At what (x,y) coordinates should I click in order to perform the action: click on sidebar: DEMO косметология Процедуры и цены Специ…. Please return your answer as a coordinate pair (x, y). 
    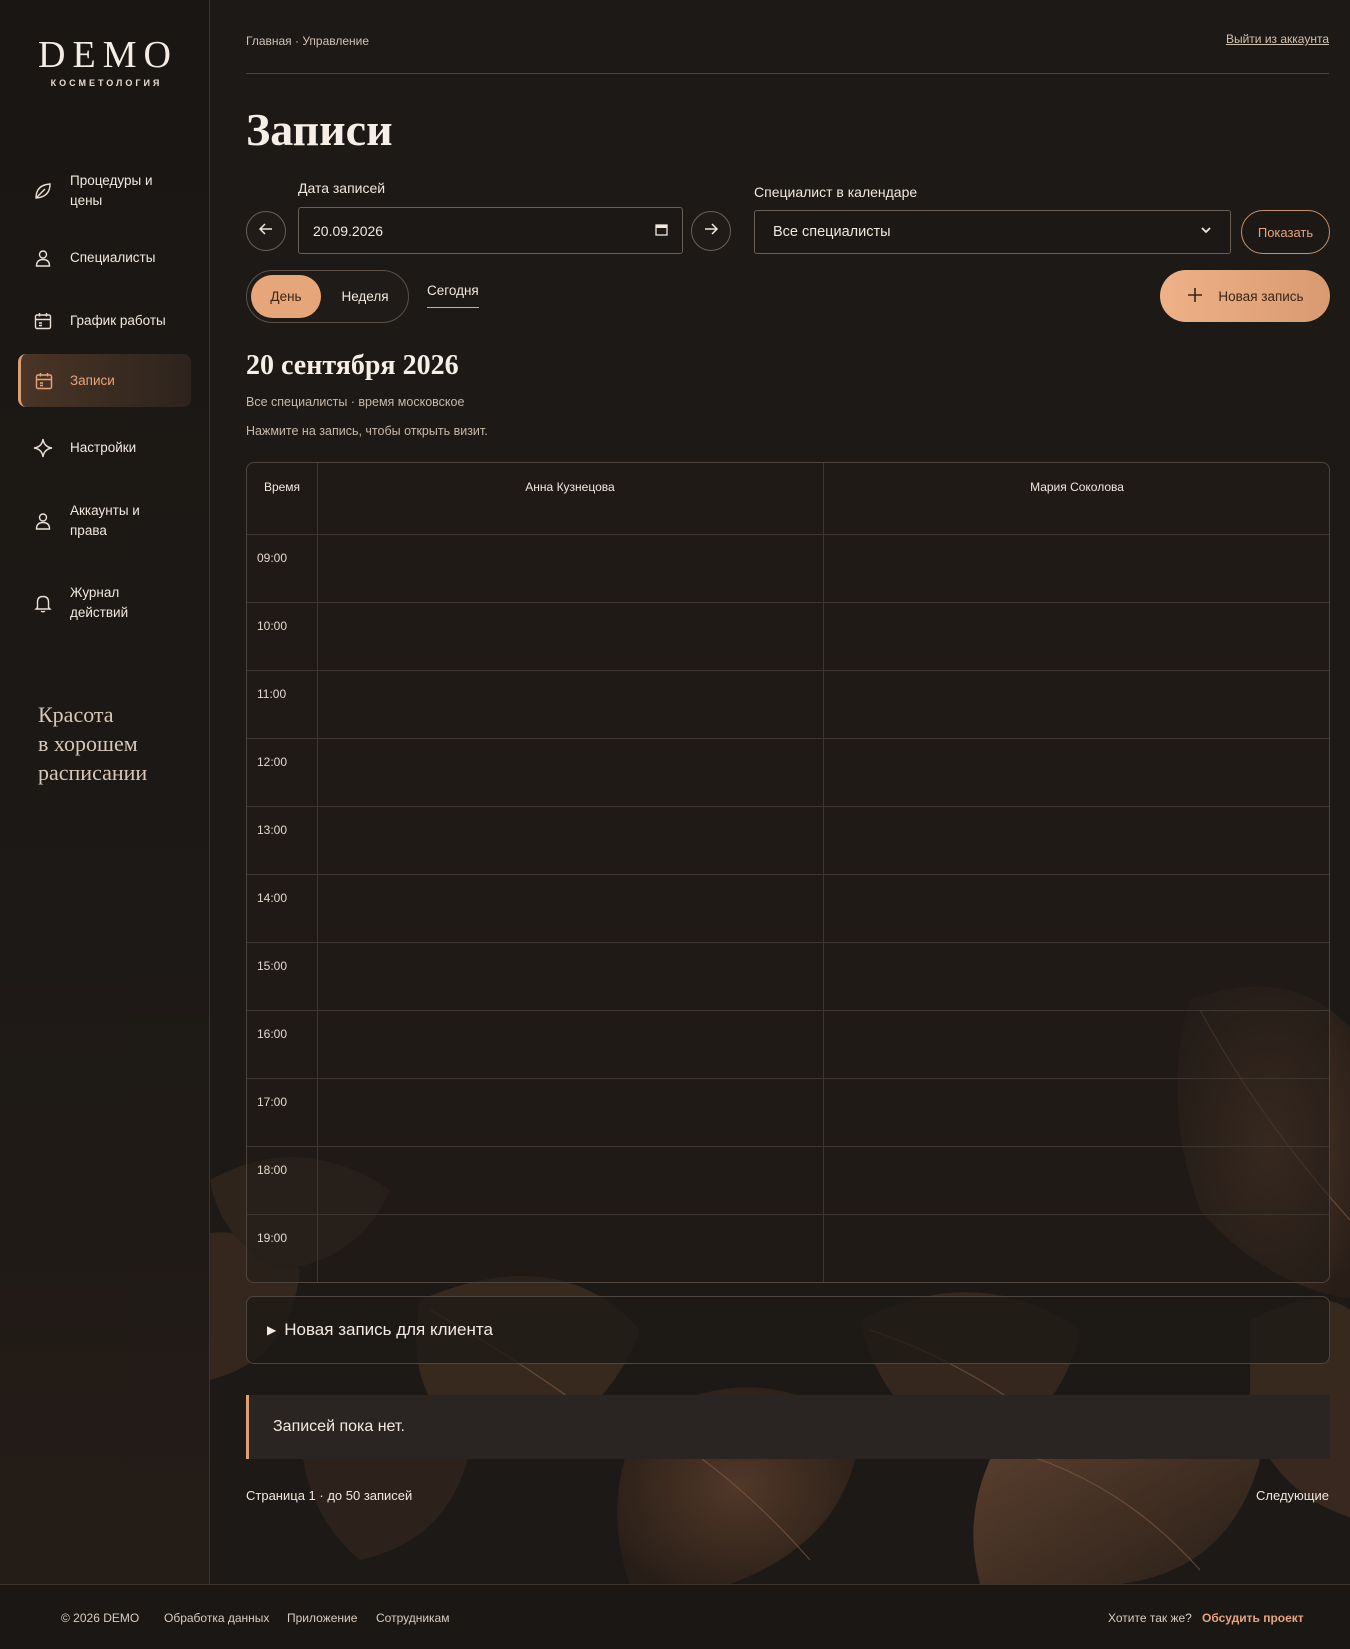
    Looking at the image, I should click on (105, 792).